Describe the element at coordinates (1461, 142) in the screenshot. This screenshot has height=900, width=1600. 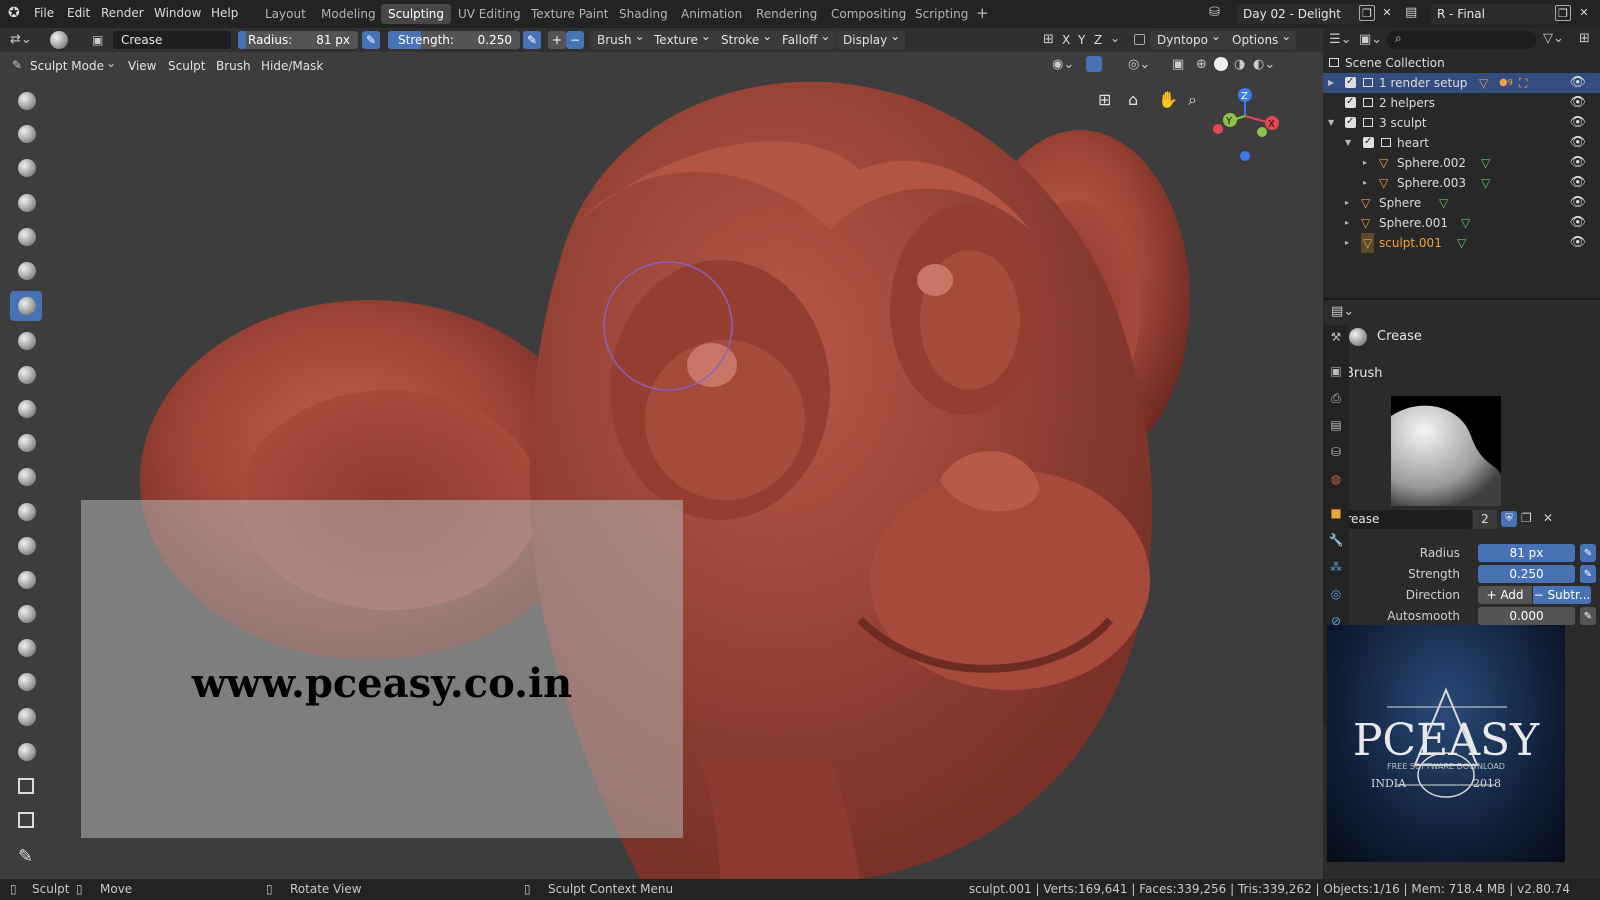
I see `outliner-item-heart: ▼ heart 👁` at that location.